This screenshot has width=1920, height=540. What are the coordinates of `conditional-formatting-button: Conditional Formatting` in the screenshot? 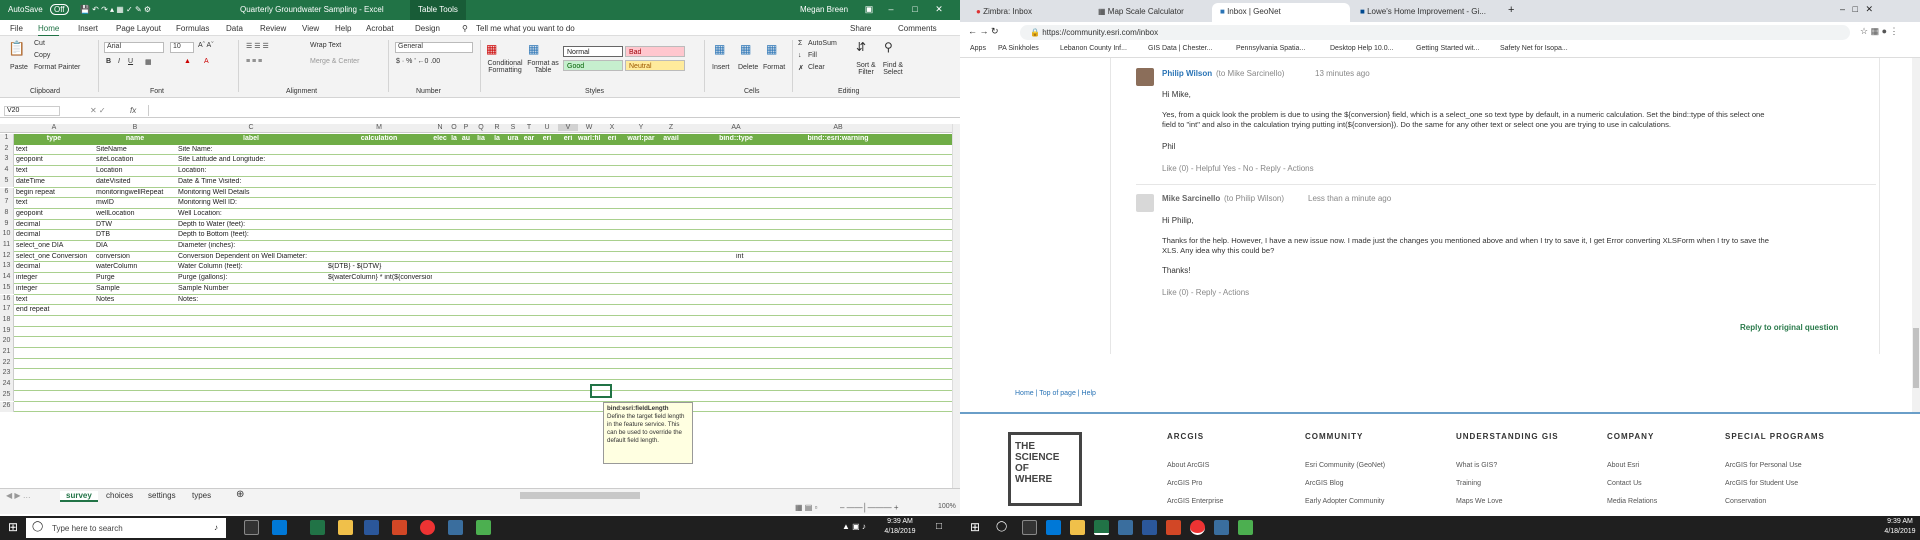 It's located at (505, 67).